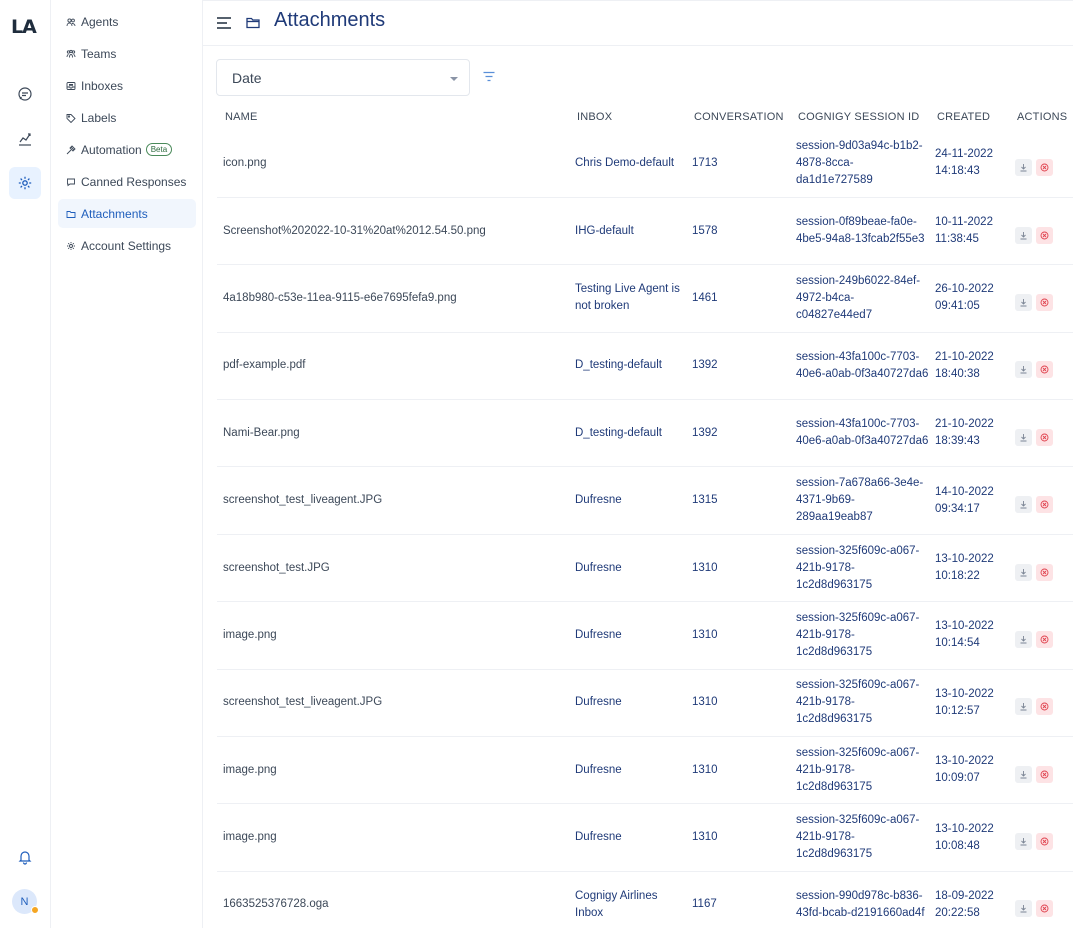  What do you see at coordinates (393, 899) in the screenshot?
I see `file-name-cell: 1663525376728.oga` at bounding box center [393, 899].